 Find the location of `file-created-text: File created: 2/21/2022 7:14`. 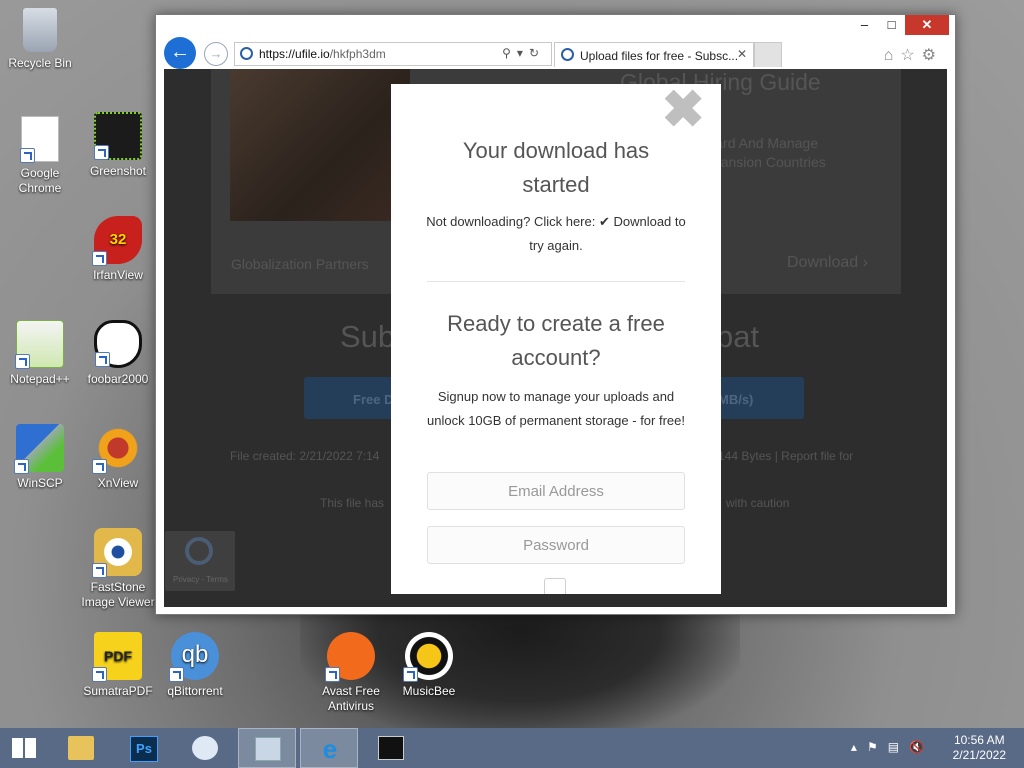

file-created-text: File created: 2/21/2022 7:14 is located at coordinates (305, 456).